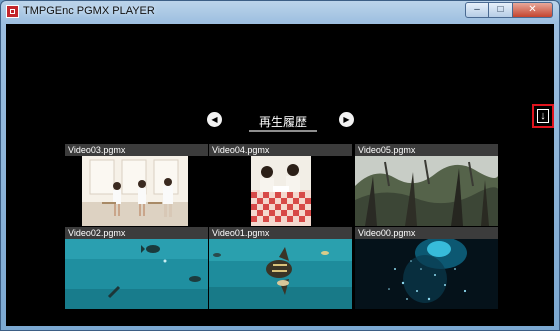  What do you see at coordinates (426, 233) in the screenshot?
I see `video-name: Video00.pgmx` at bounding box center [426, 233].